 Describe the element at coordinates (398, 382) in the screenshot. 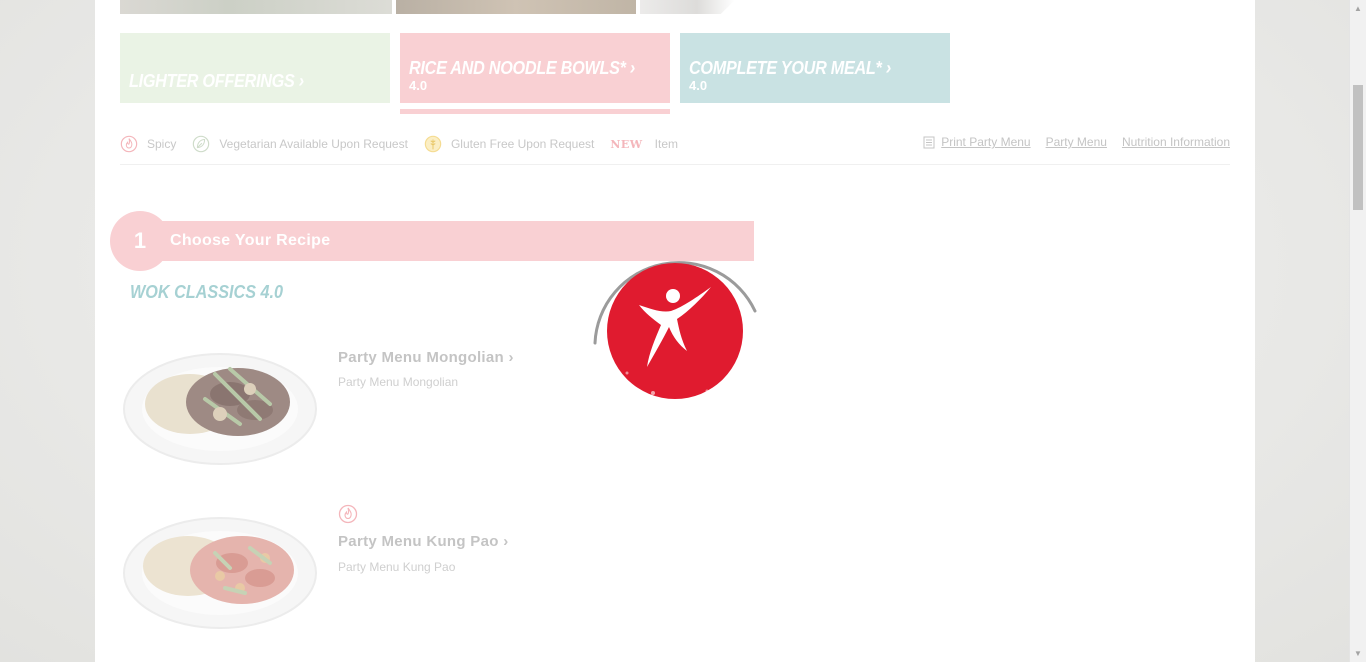

I see `menu-item-description: Party Menu Mongolian` at that location.